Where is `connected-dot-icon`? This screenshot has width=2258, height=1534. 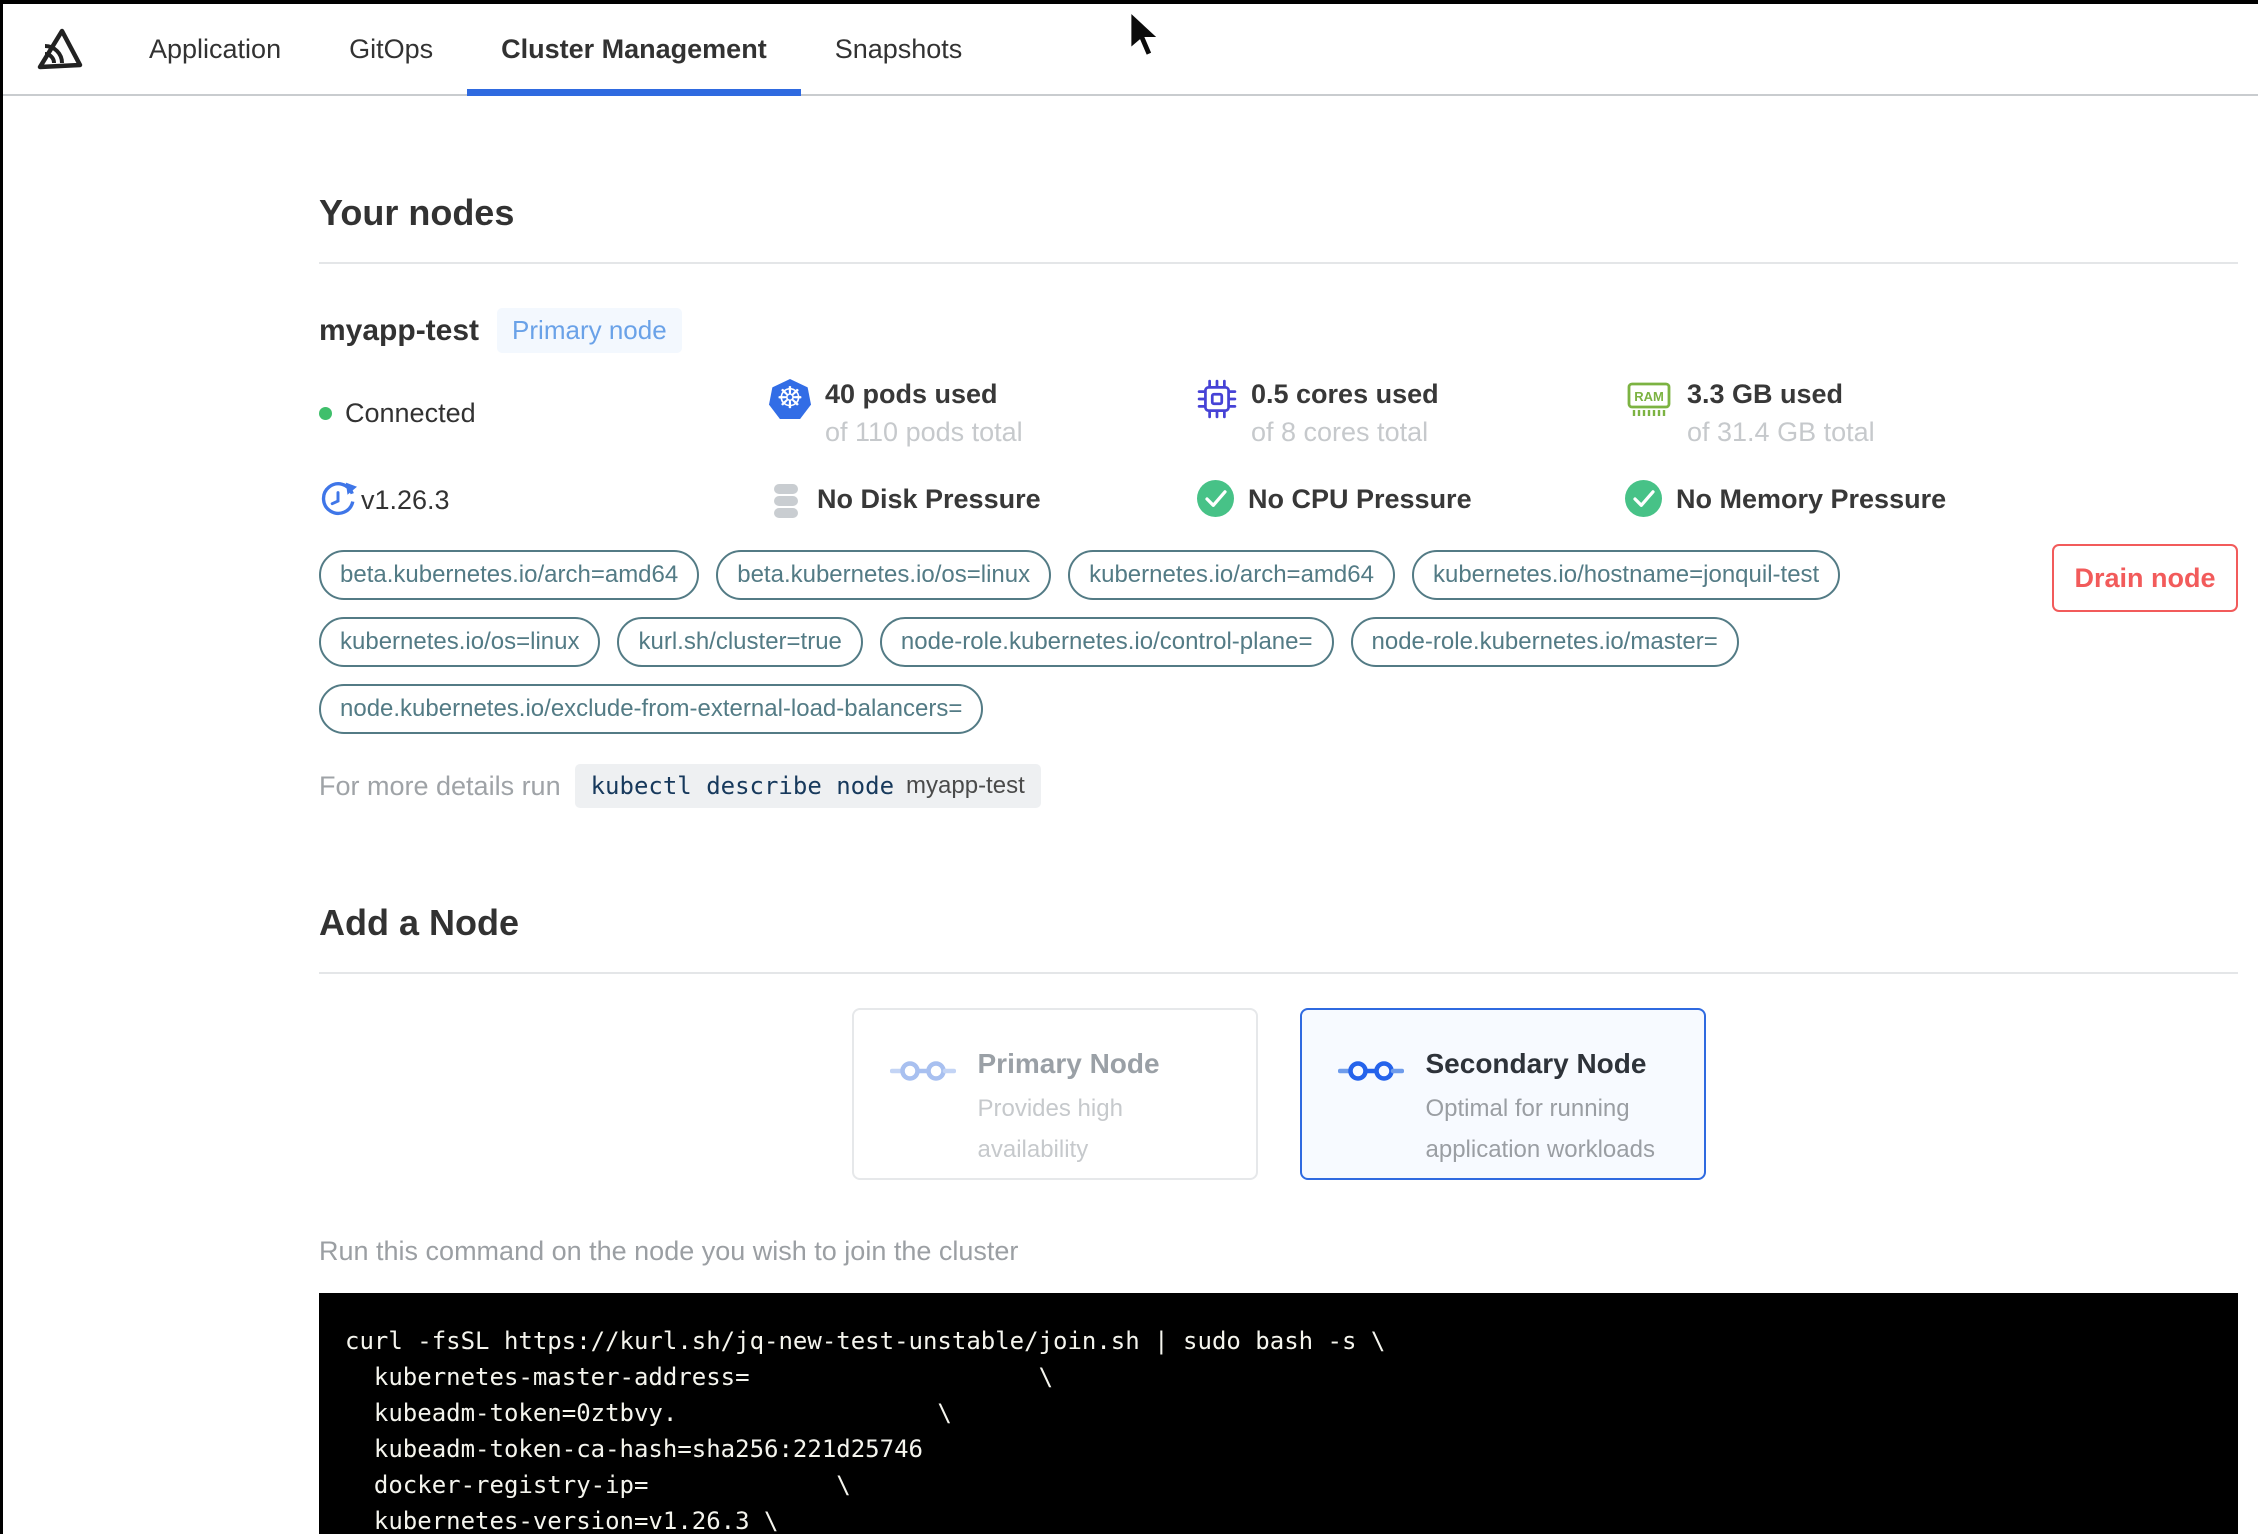 connected-dot-icon is located at coordinates (325, 413).